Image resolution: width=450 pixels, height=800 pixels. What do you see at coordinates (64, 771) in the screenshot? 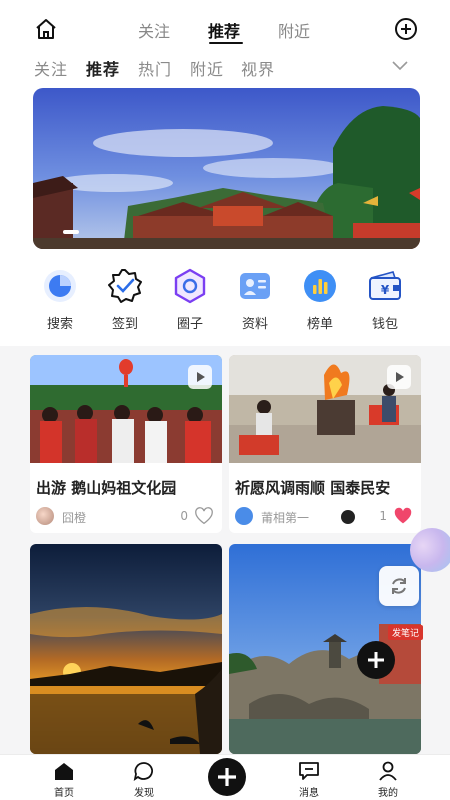
I see `home-filled-icon` at bounding box center [64, 771].